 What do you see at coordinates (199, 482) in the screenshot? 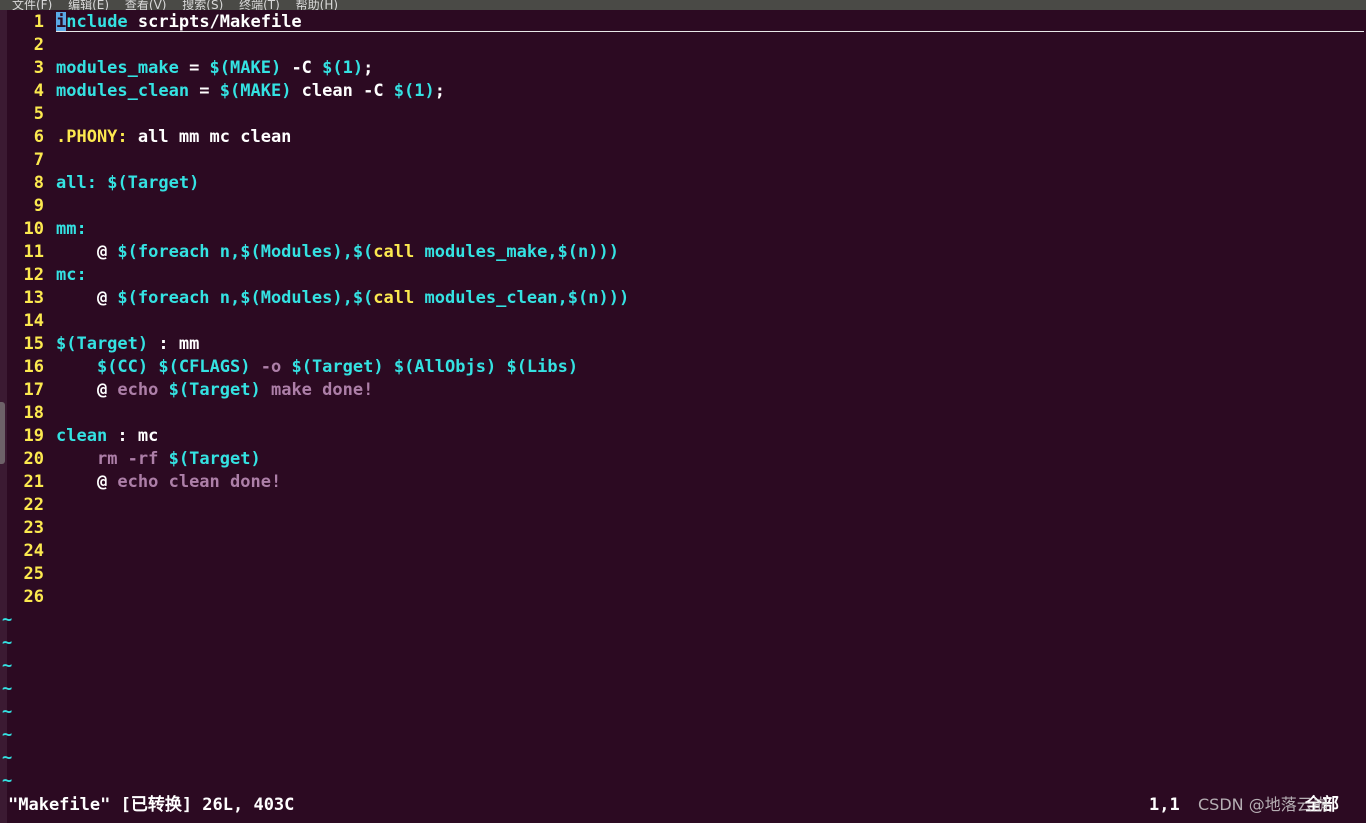
I see `code-token: echo clean done!` at bounding box center [199, 482].